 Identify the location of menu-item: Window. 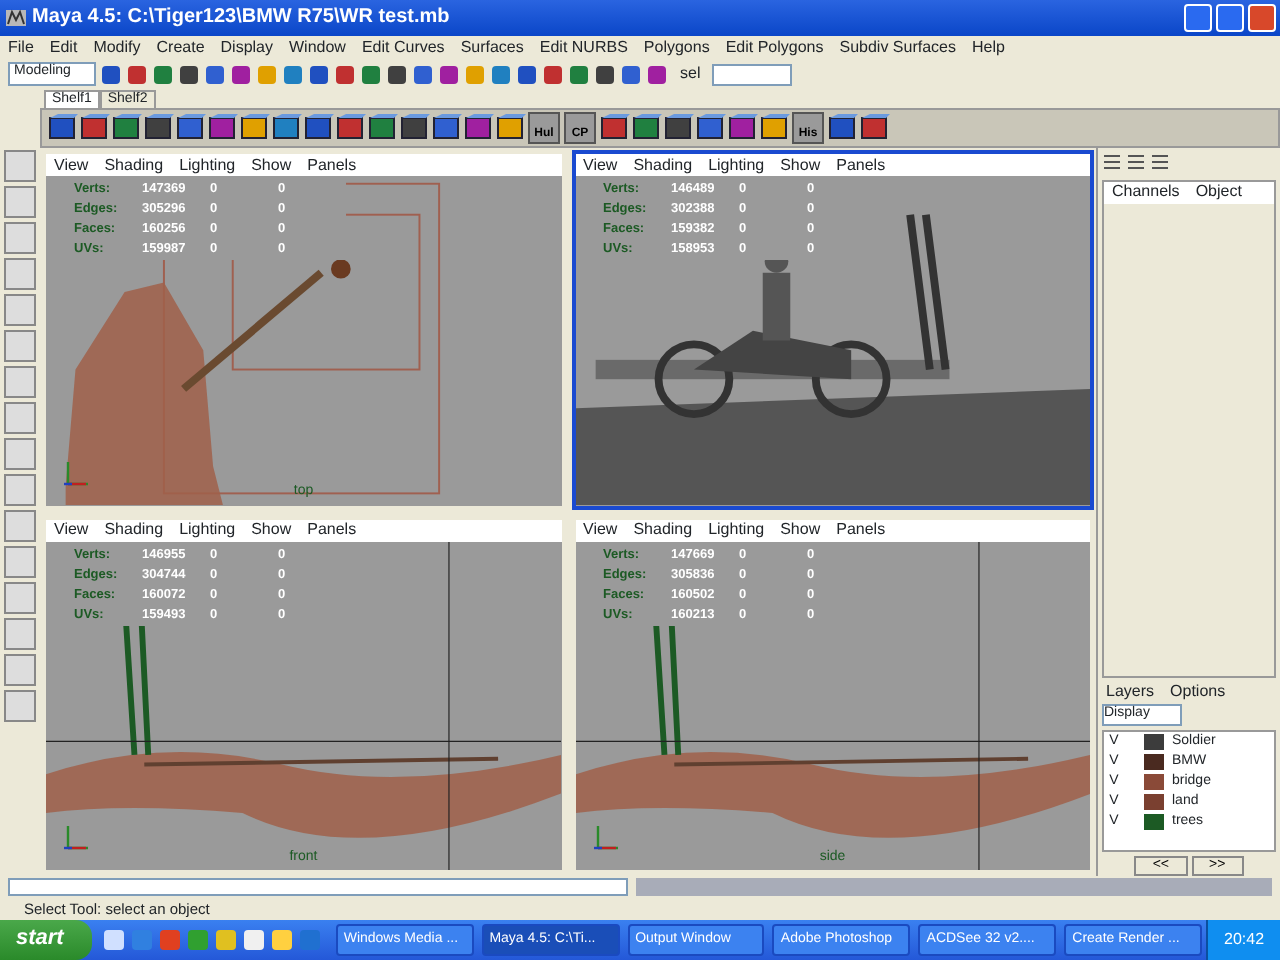
(317, 48).